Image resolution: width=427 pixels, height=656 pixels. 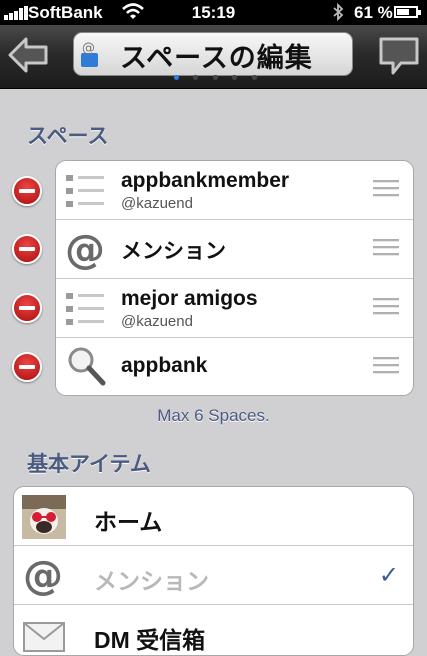 I want to click on max-spaces-note: Max 6 Spaces., so click(x=213, y=415).